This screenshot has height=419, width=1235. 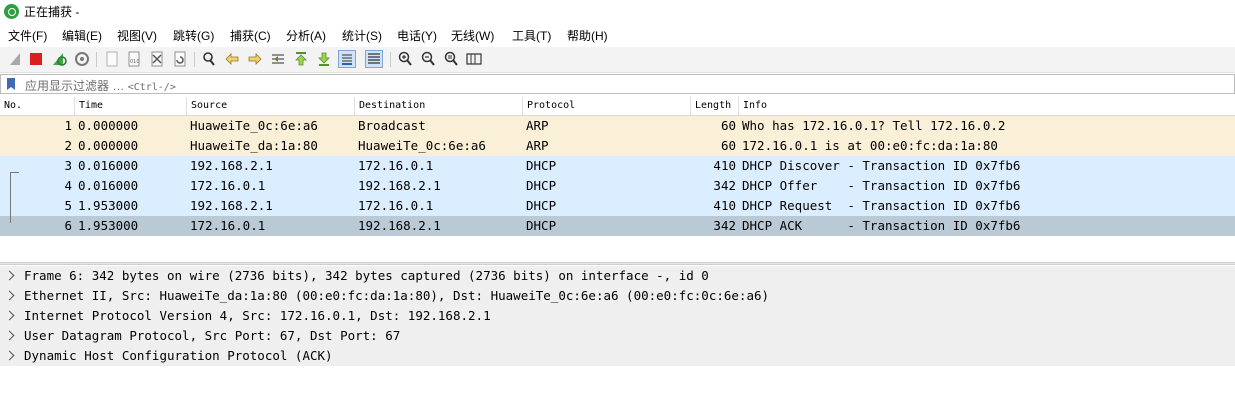 What do you see at coordinates (881, 185) in the screenshot?
I see `packet-info: DHCP Offer - Transaction ID 0x7fb6` at bounding box center [881, 185].